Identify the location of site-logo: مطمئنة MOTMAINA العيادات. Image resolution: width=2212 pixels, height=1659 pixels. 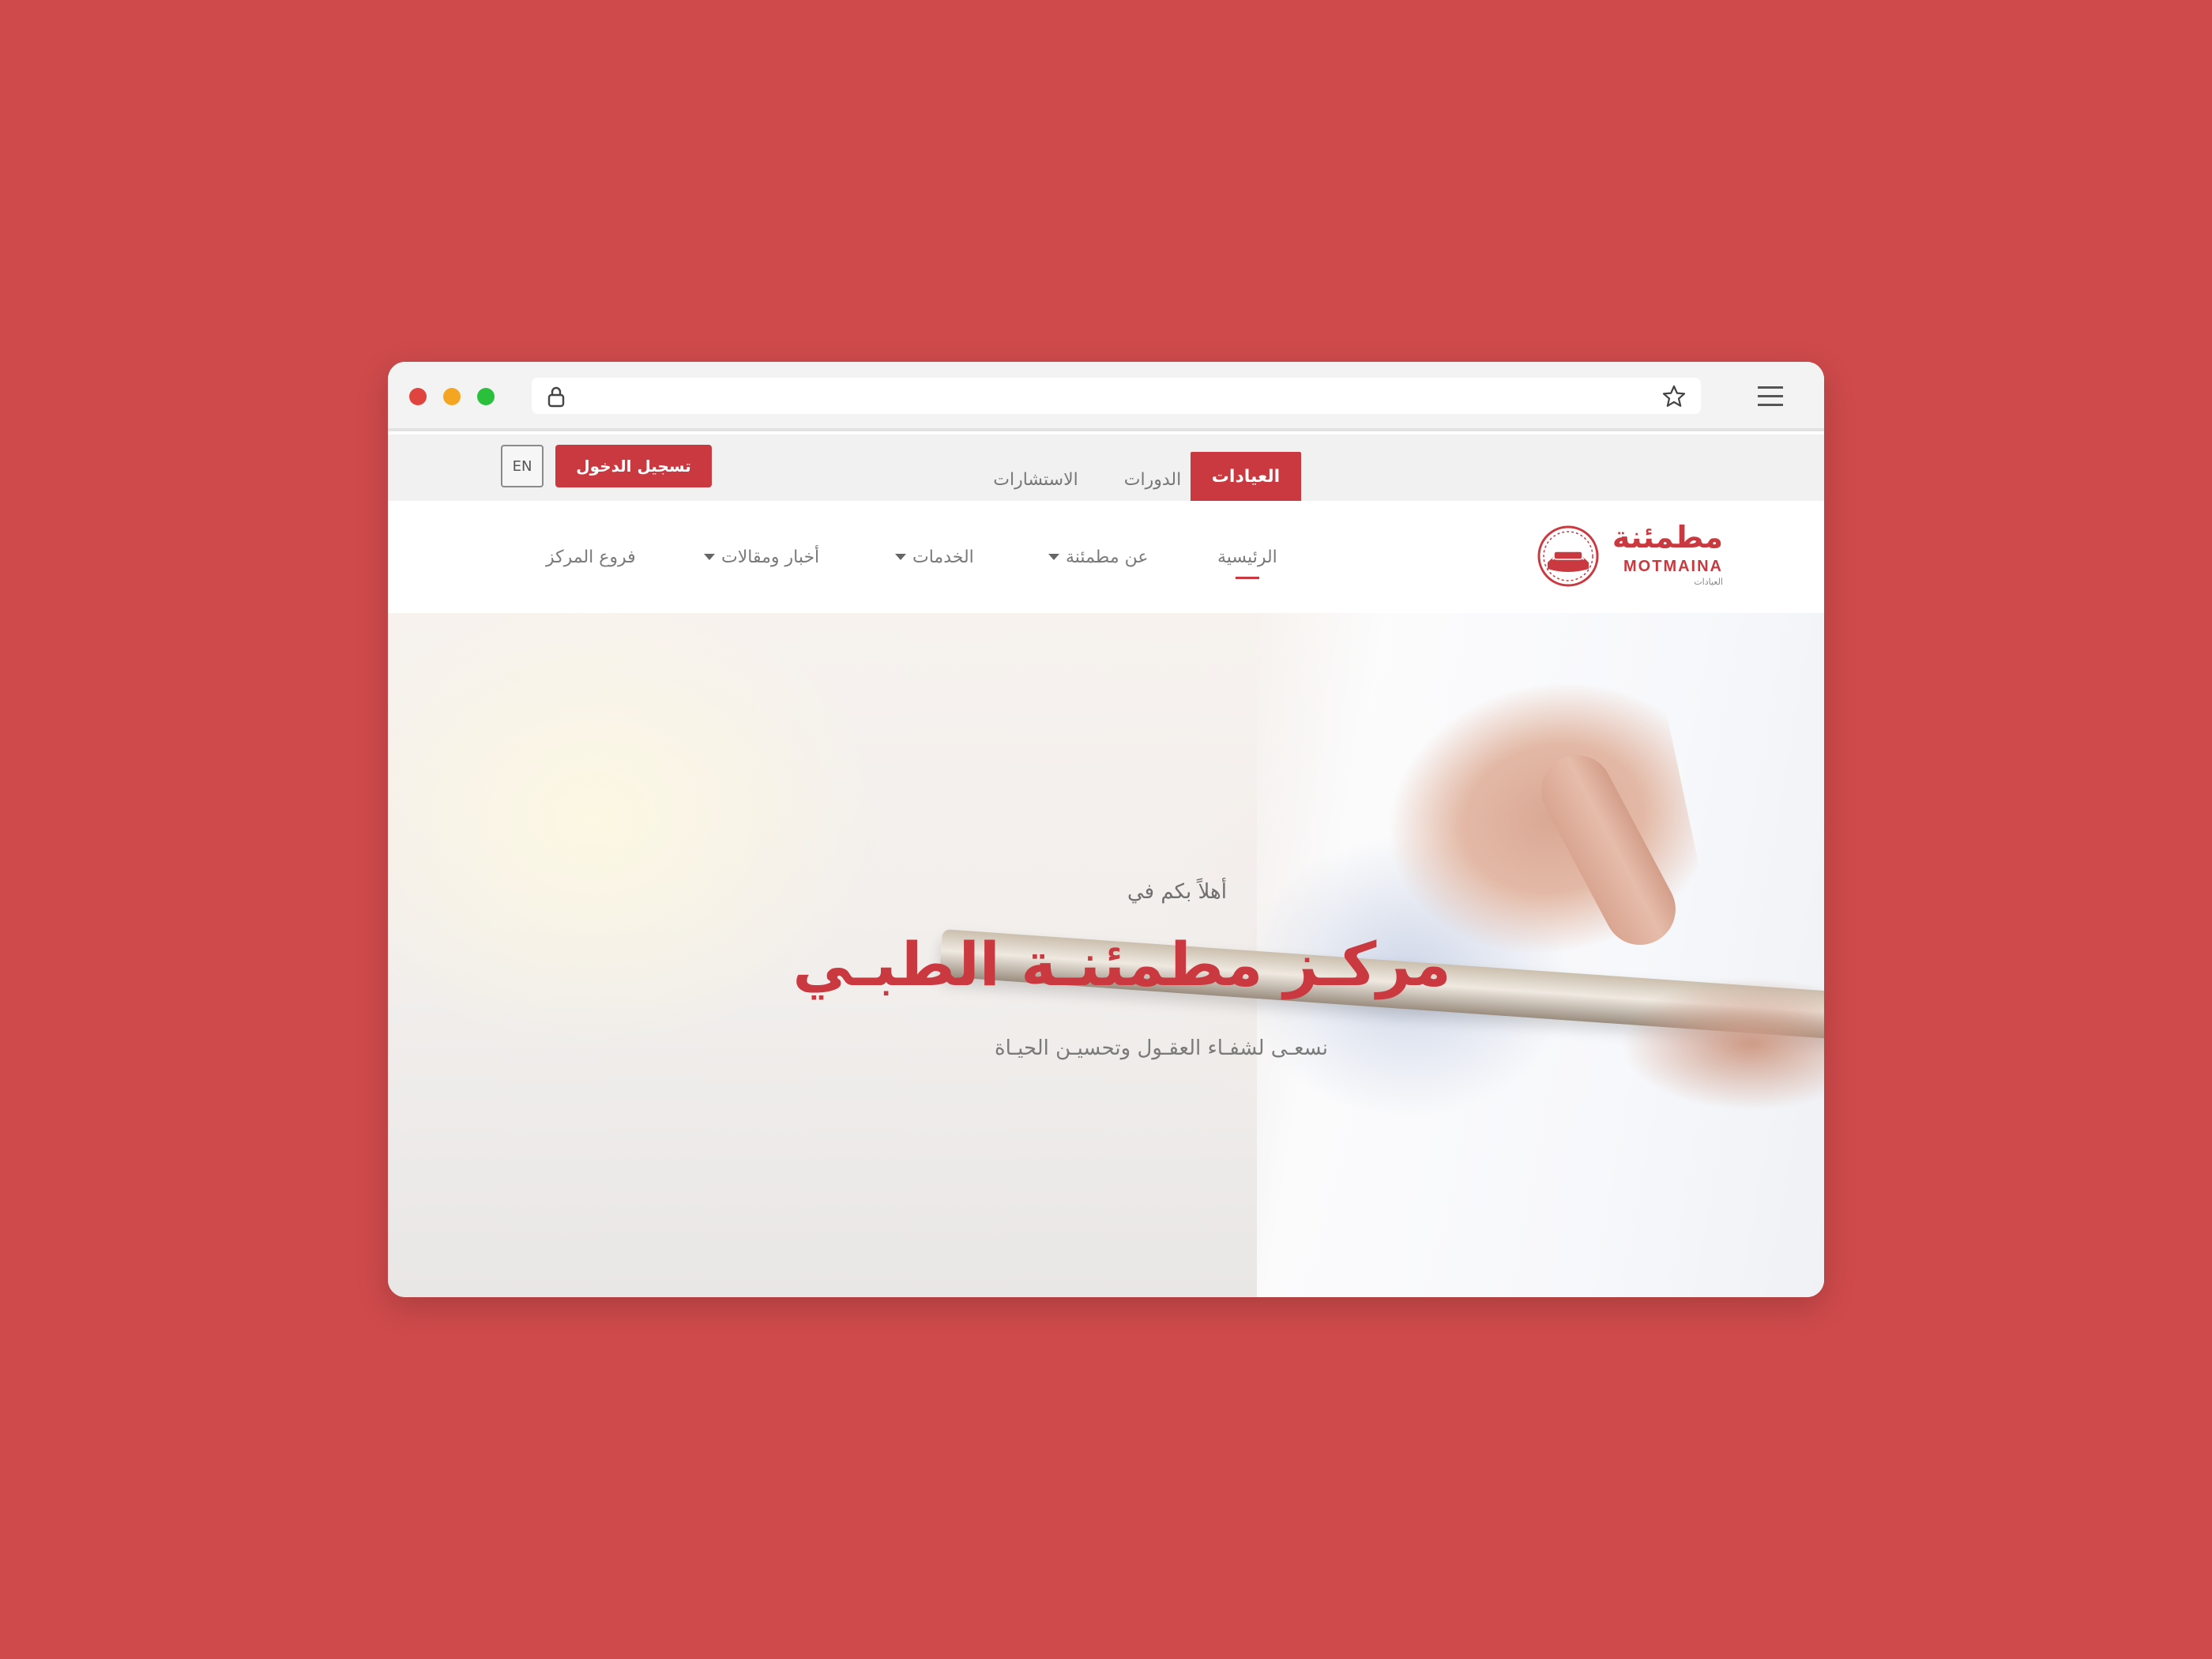
(1630, 555).